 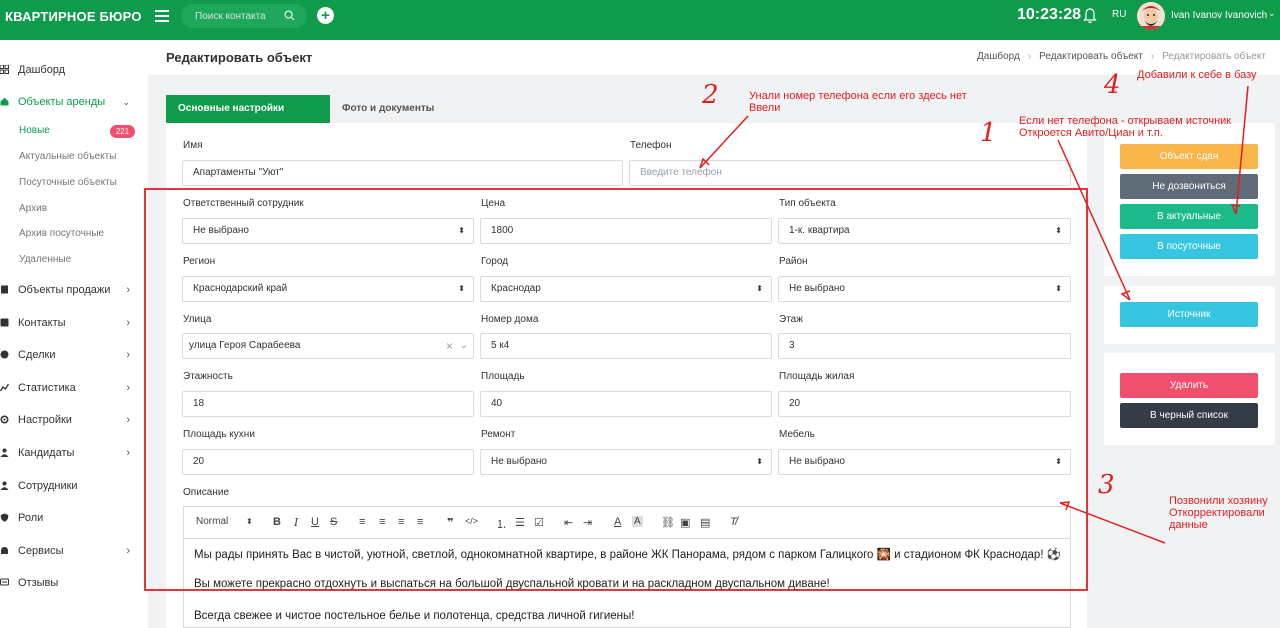 I want to click on source-button: Источник, so click(x=1189, y=314).